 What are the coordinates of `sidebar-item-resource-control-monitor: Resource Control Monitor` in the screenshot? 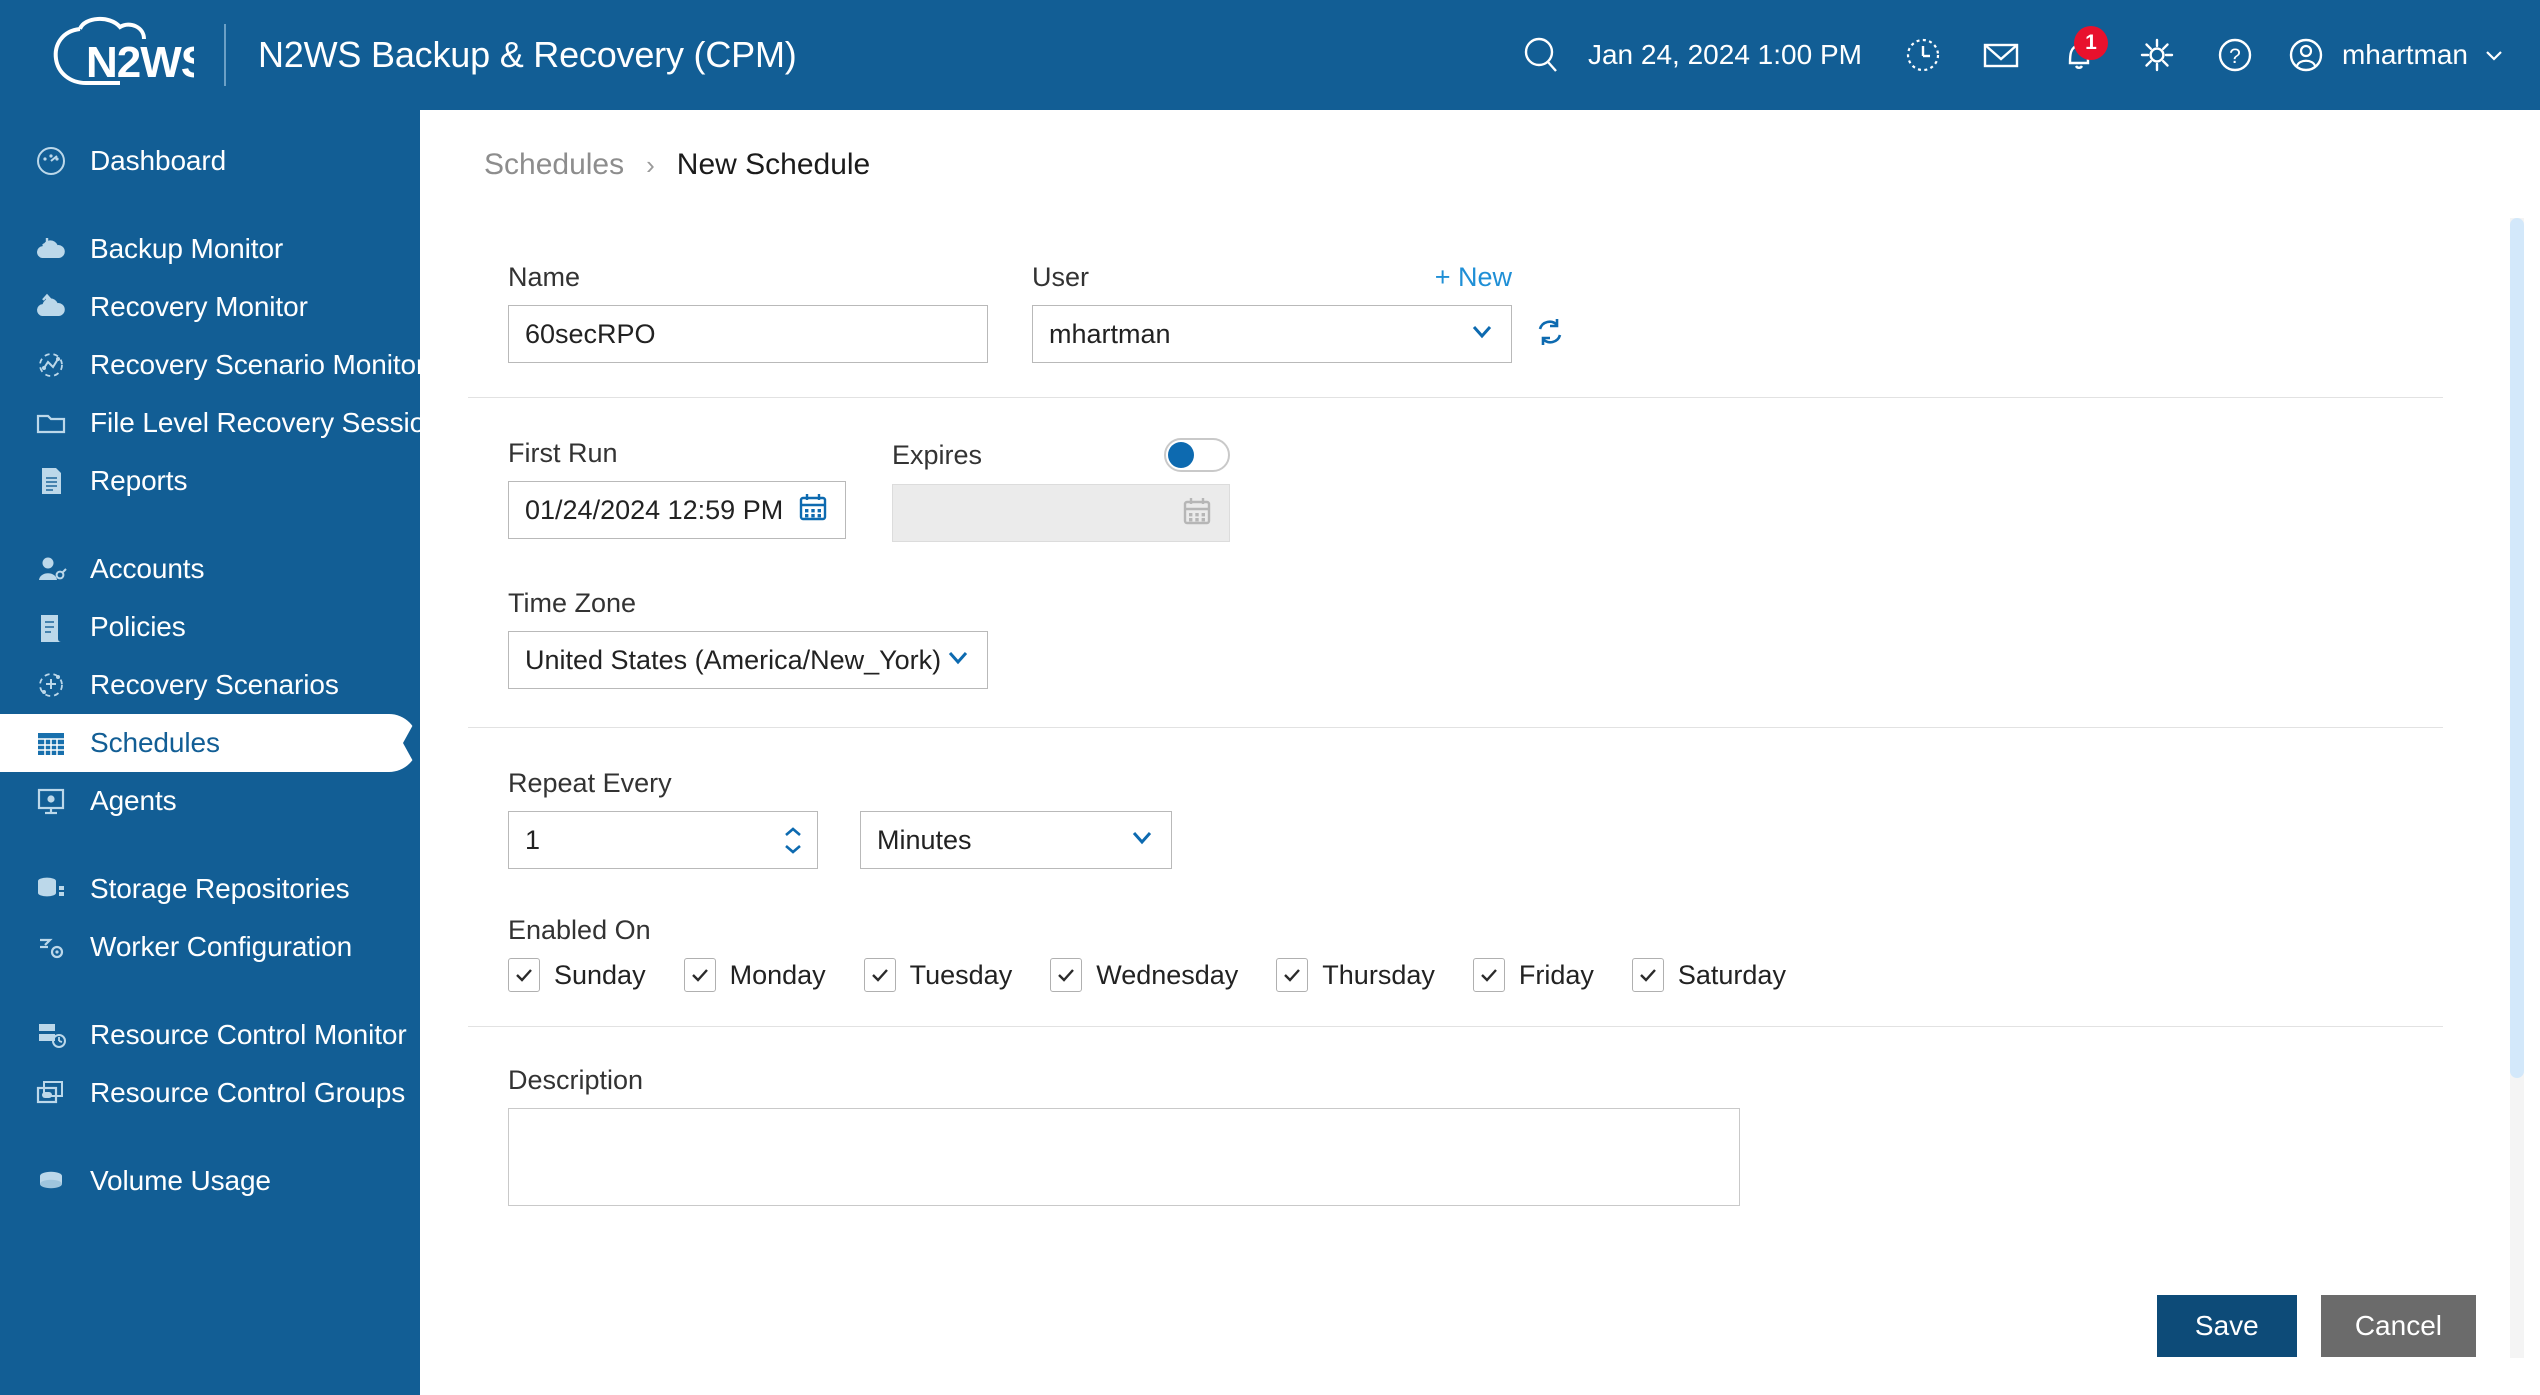 It's located at (210, 1035).